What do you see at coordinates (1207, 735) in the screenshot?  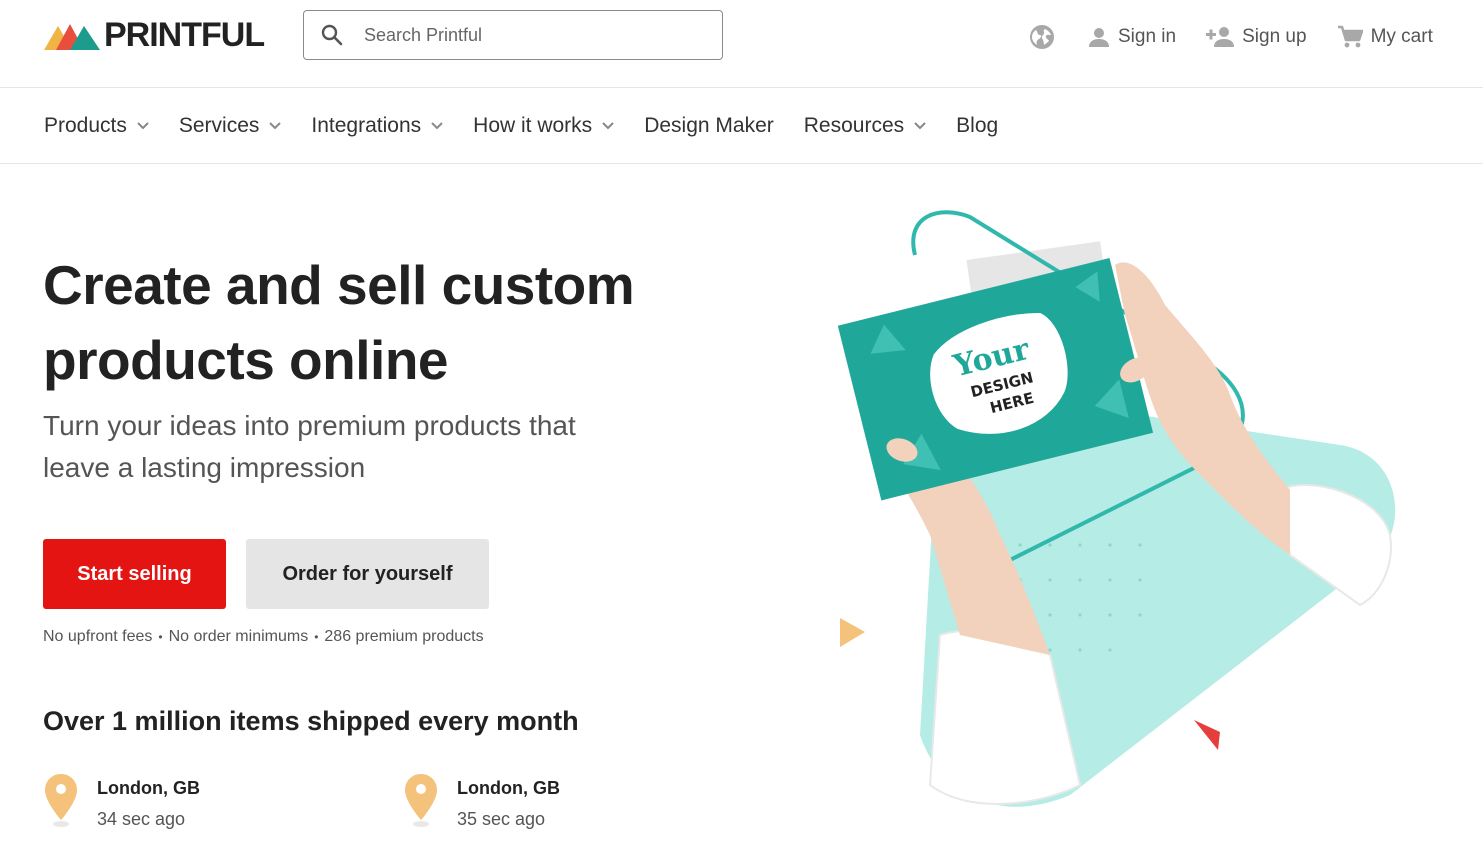 I see `red-triangle-shape` at bounding box center [1207, 735].